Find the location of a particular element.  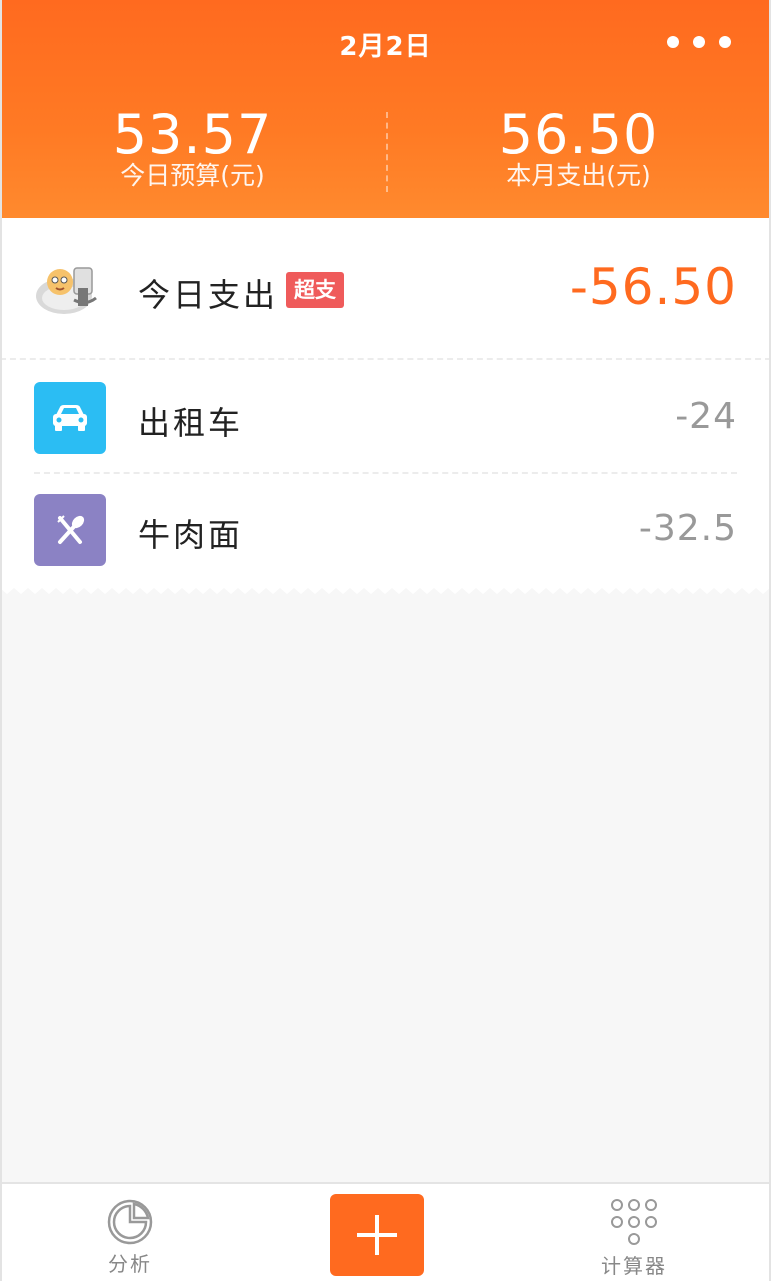

today-budget-stat: 53.57 今日预算(元) is located at coordinates (192, 148).